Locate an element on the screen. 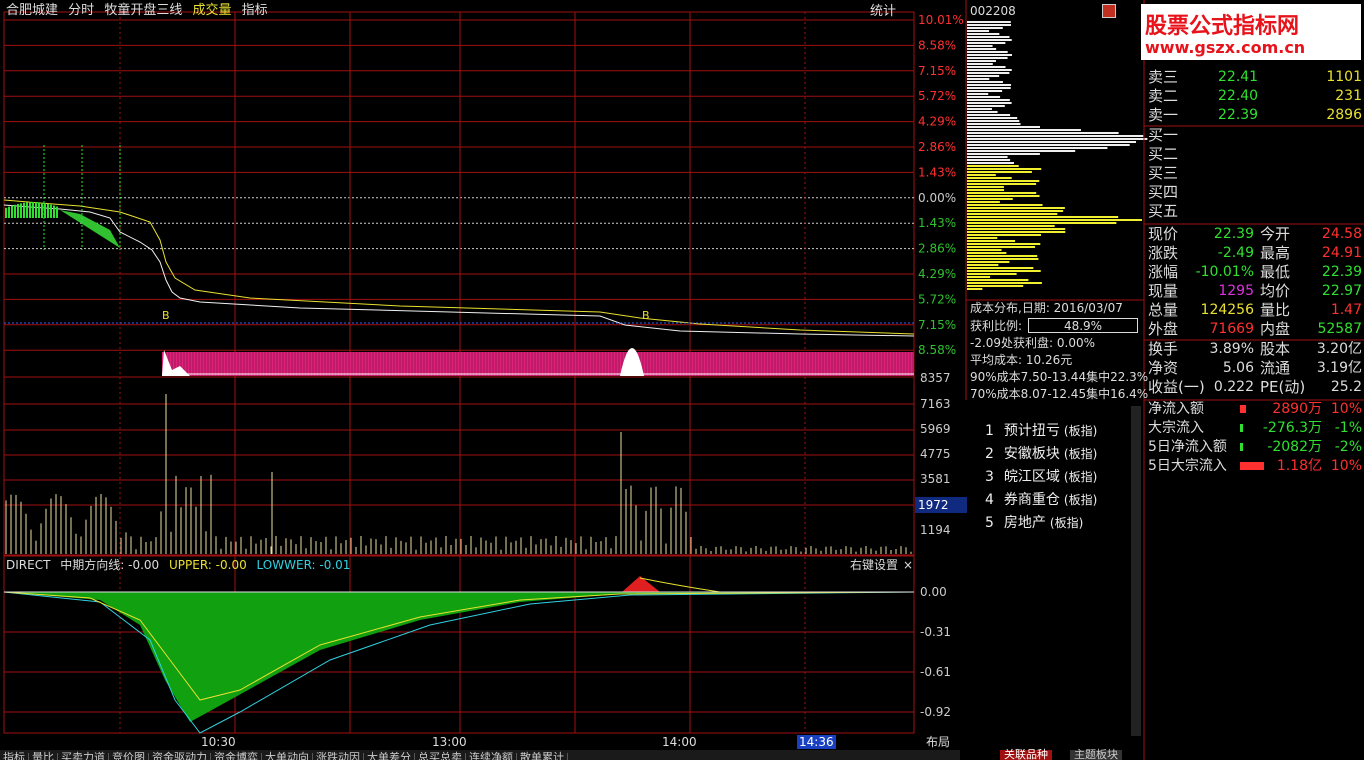 The height and width of the screenshot is (760, 1364). volume-axis-label: 4775 is located at coordinates (935, 454).